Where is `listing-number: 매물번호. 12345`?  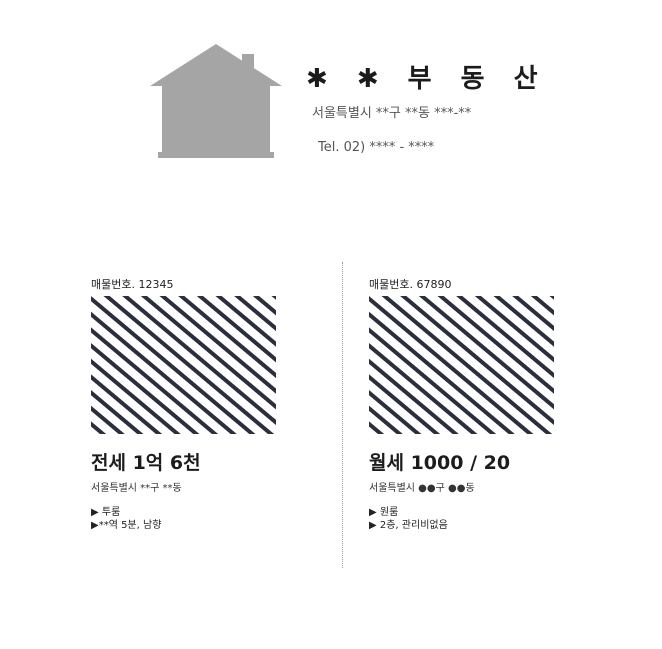
listing-number: 매물번호. 12345 is located at coordinates (132, 284).